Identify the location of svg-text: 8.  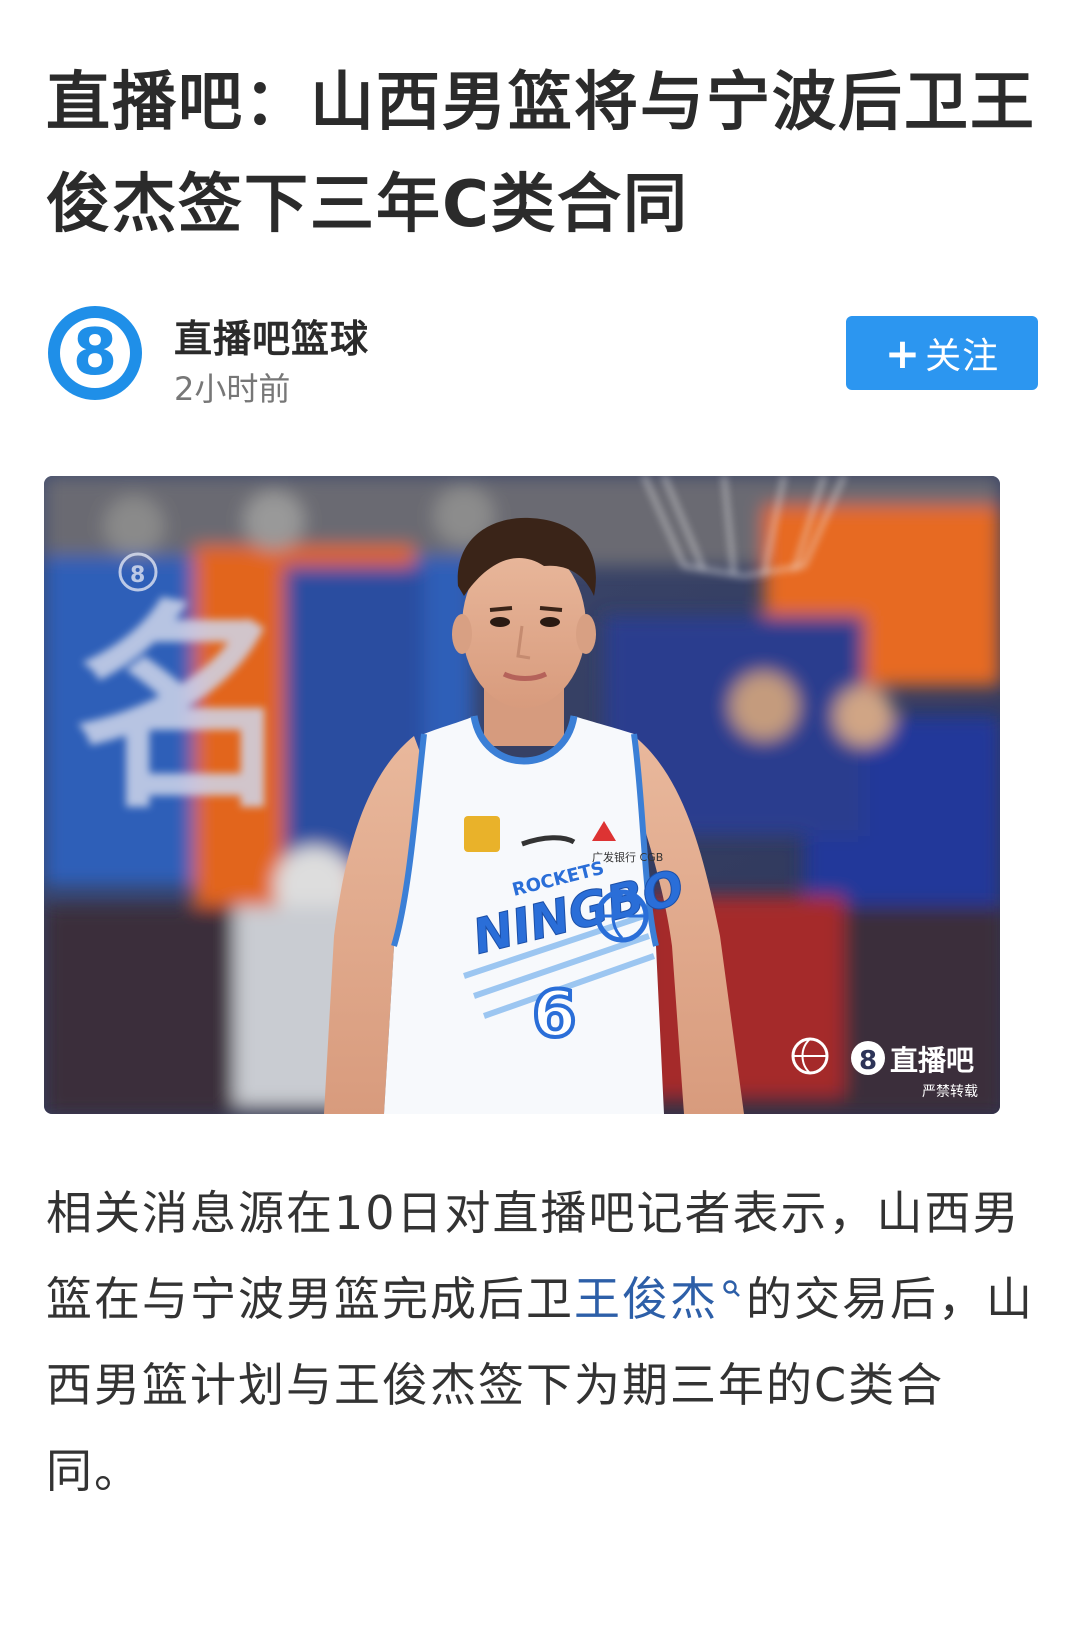
(137, 575).